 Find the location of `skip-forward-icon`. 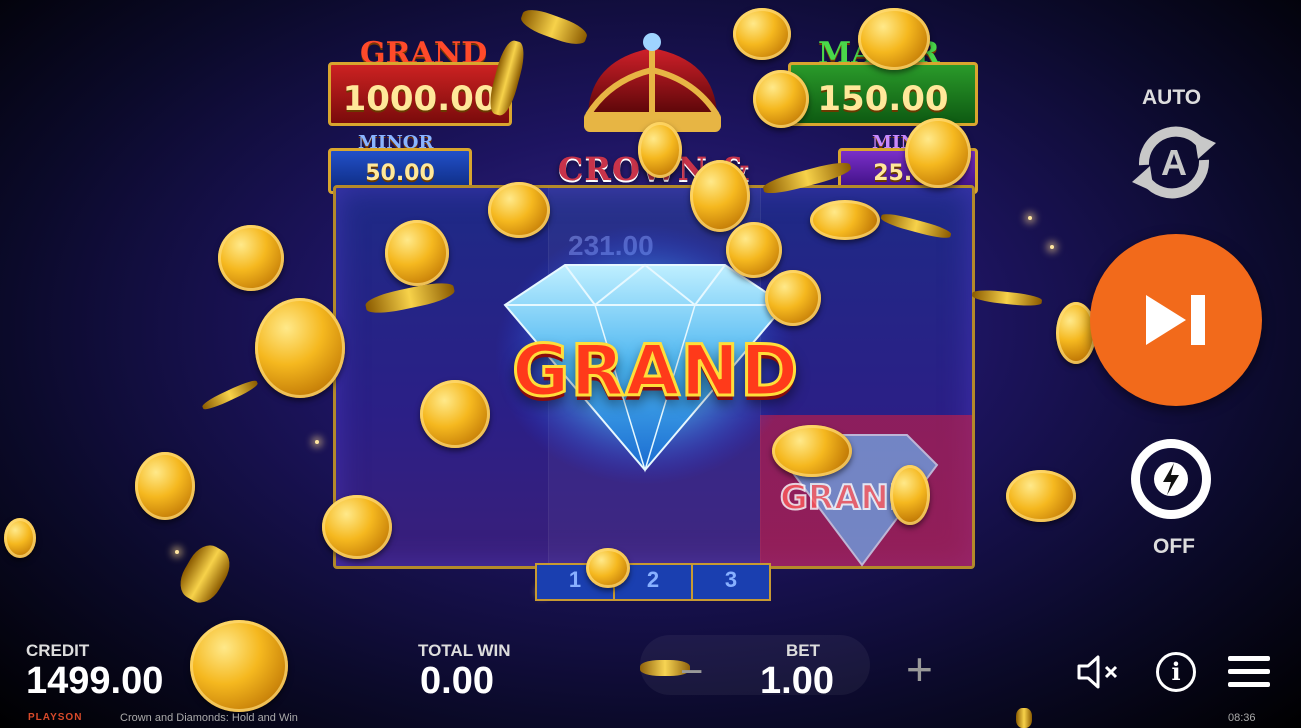

skip-forward-icon is located at coordinates (1175, 320).